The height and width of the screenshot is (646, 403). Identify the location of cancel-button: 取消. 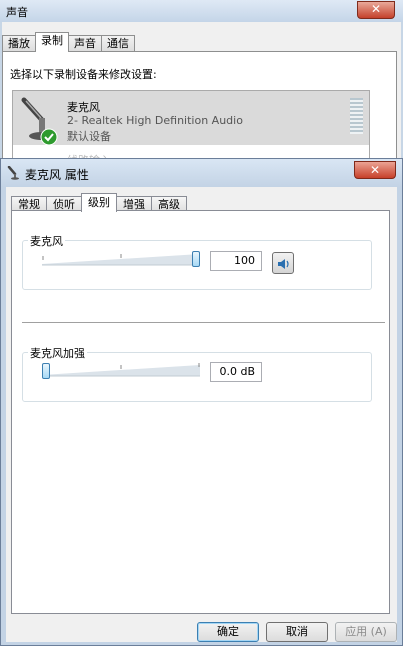
(297, 632).